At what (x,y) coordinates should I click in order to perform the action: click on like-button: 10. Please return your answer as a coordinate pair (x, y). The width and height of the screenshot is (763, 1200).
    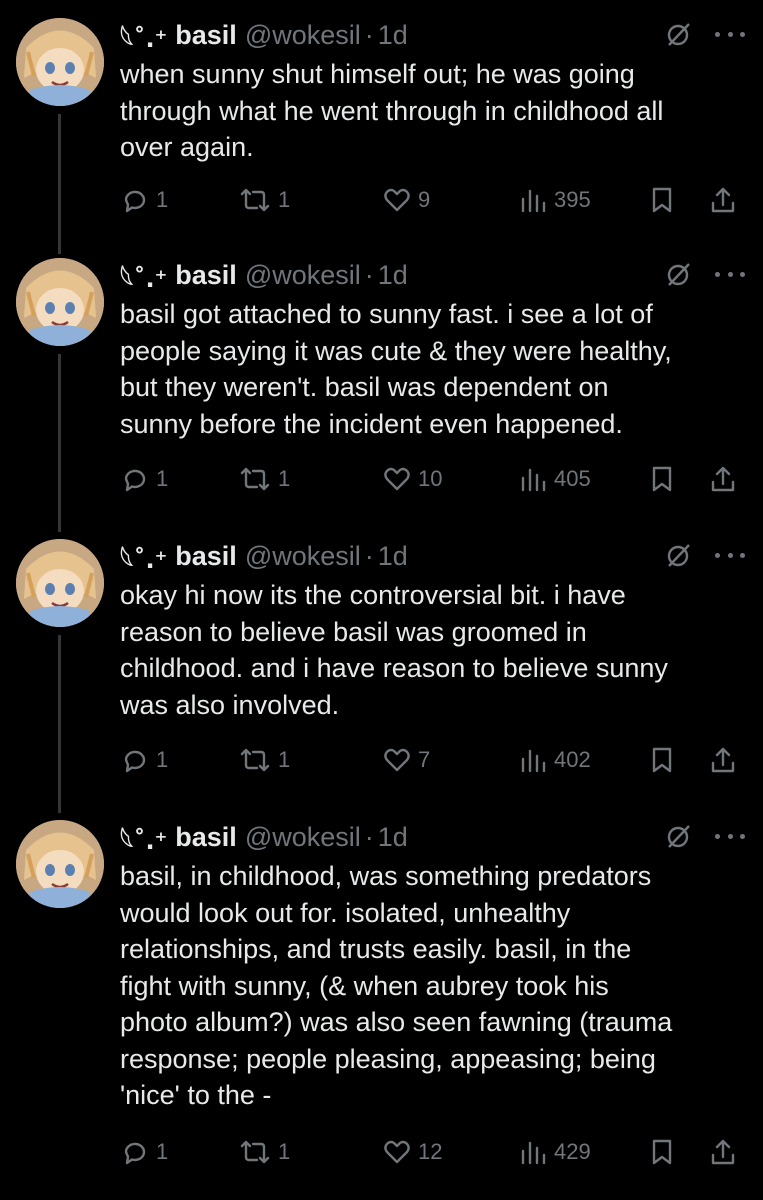
    Looking at the image, I should click on (412, 479).